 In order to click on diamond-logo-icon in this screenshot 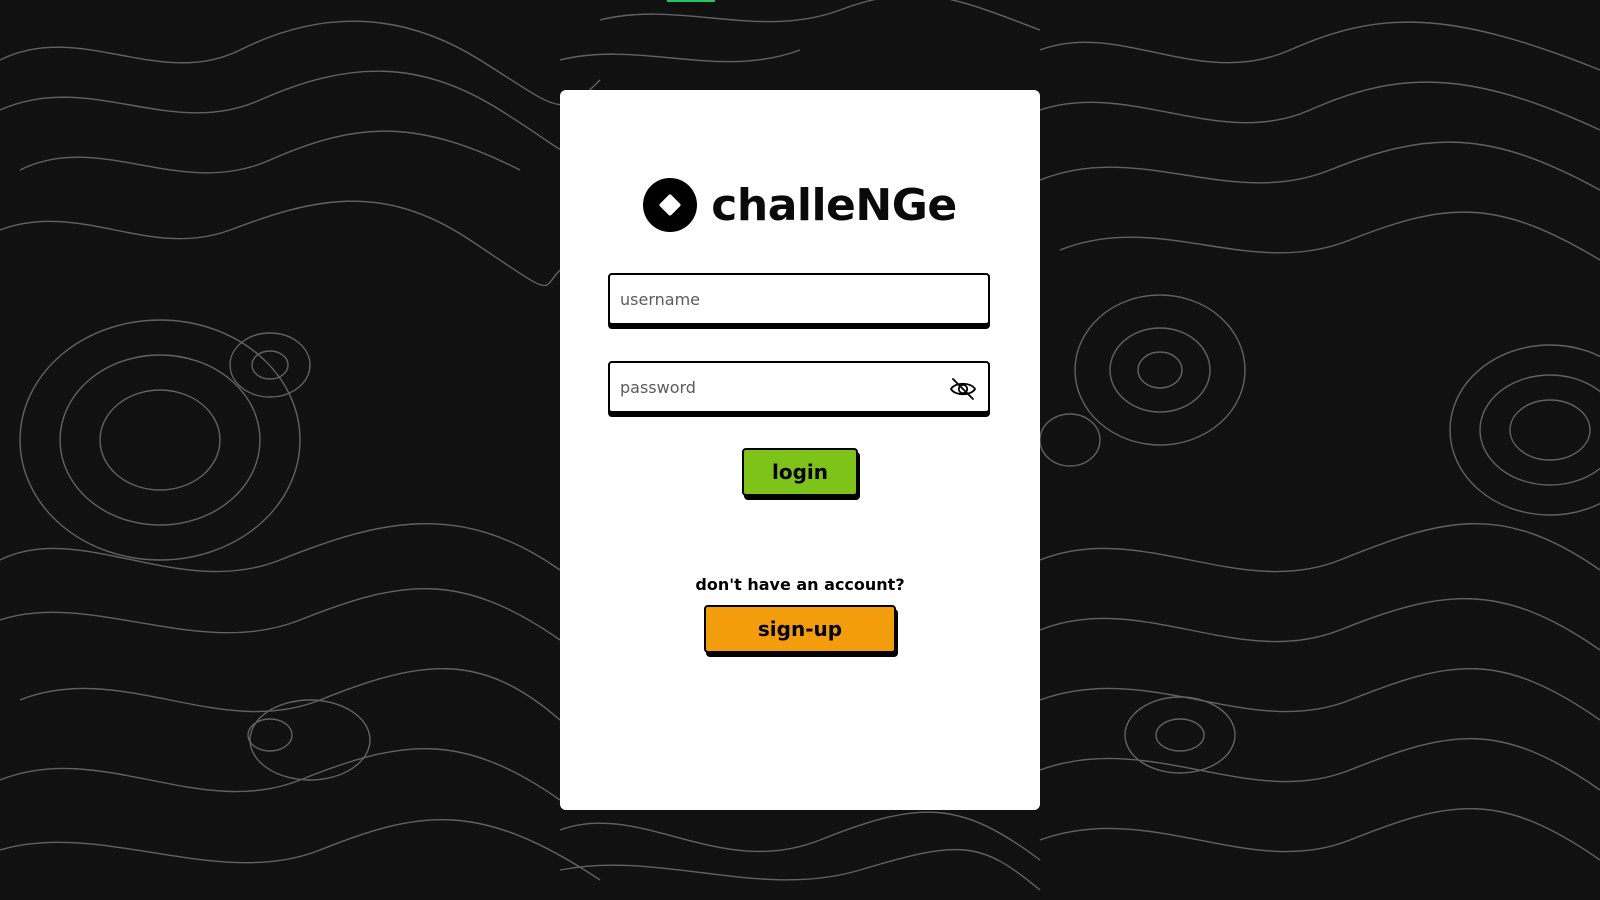, I will do `click(670, 205)`.